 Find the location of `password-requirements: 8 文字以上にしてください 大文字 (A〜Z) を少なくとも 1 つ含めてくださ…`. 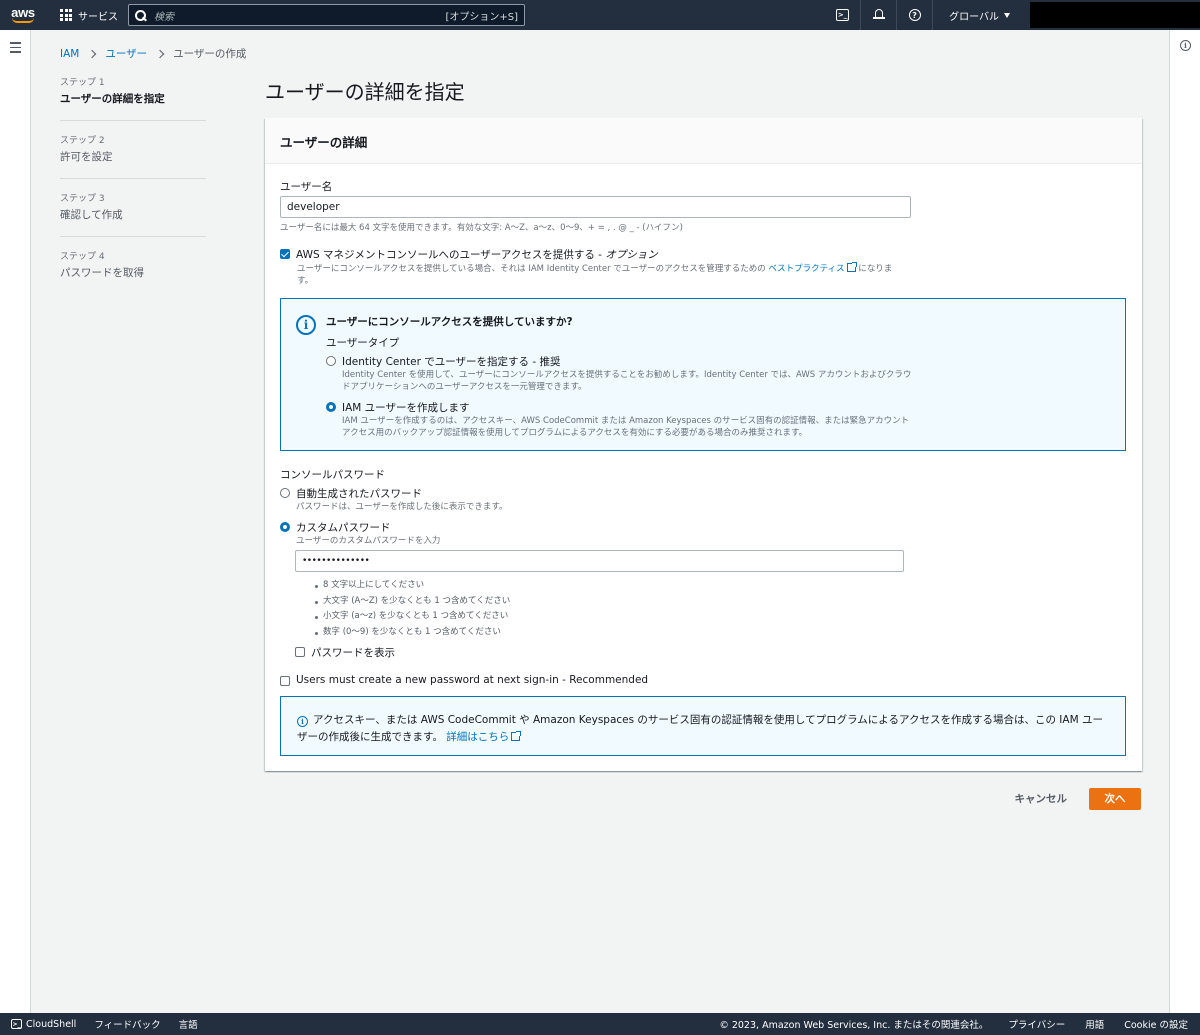

password-requirements: 8 文字以上にしてください 大文字 (A〜Z) を少なくとも 1 つ含めてくださ… is located at coordinates (411, 609).